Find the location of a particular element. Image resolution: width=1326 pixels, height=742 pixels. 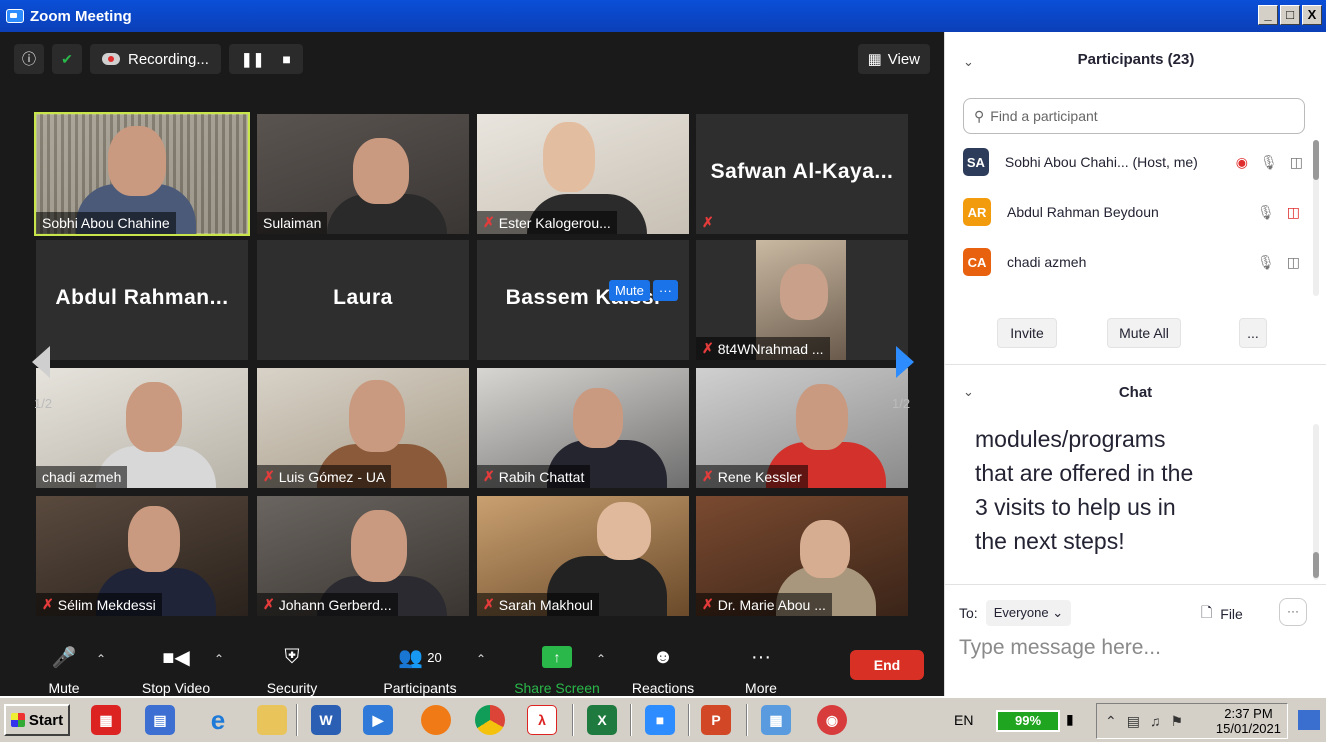

video-tile: chadi azmeh is located at coordinates (142, 428).